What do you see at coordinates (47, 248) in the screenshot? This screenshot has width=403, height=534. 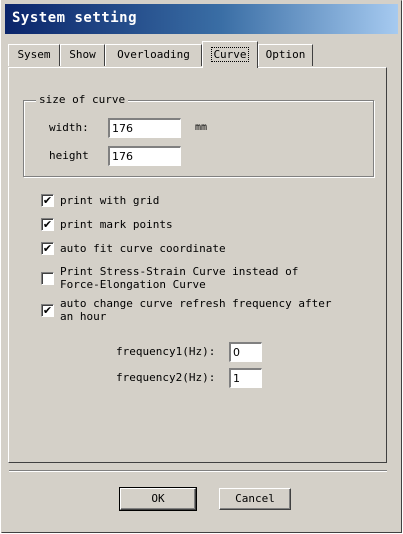 I see `auto-fit-coordinate-checkbox: ✔` at bounding box center [47, 248].